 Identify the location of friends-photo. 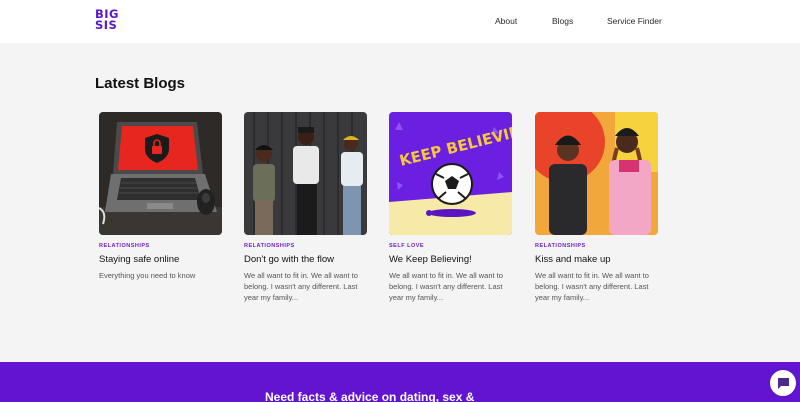
(596, 173).